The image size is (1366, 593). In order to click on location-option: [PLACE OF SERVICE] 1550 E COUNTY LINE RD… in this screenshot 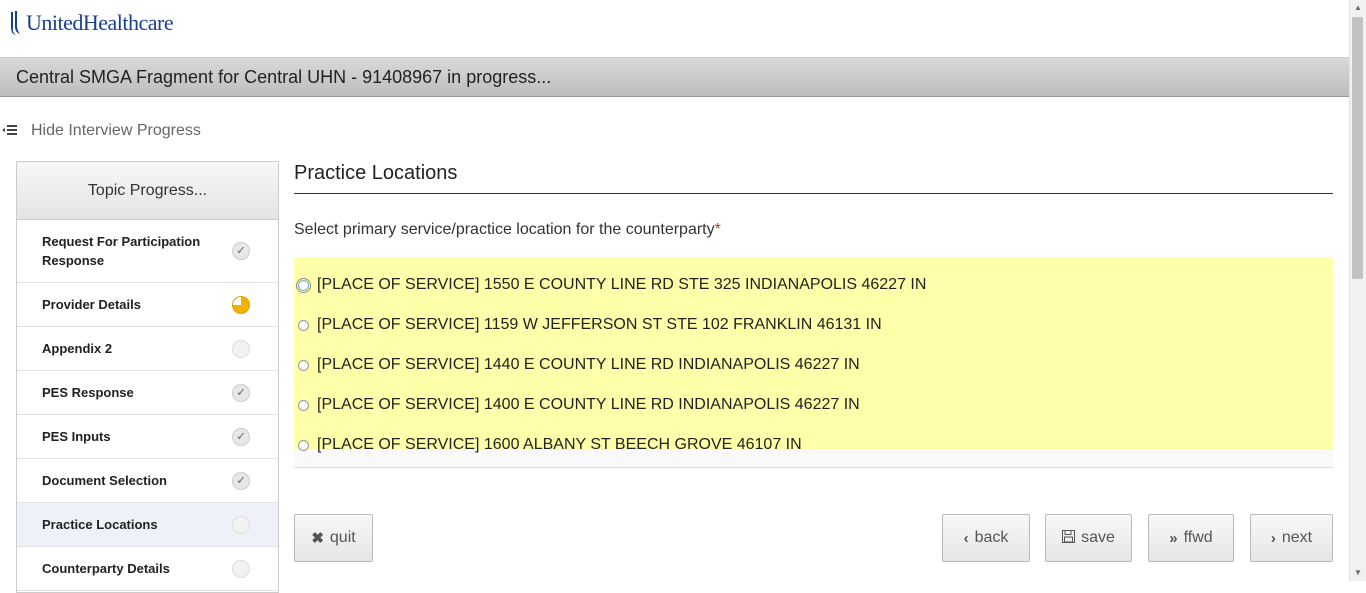, I will do `click(813, 285)`.